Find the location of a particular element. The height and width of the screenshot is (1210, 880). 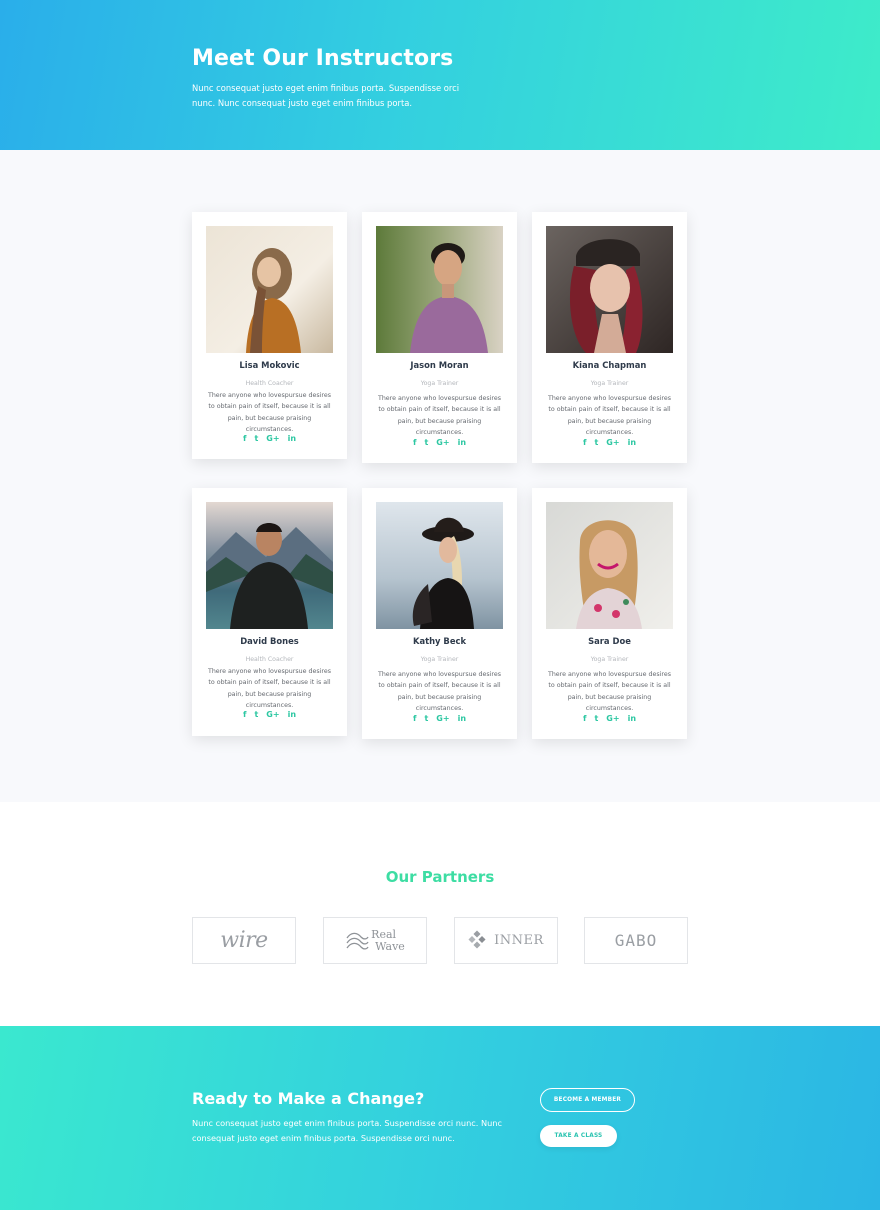

wire-logo-text: wire is located at coordinates (244, 940).